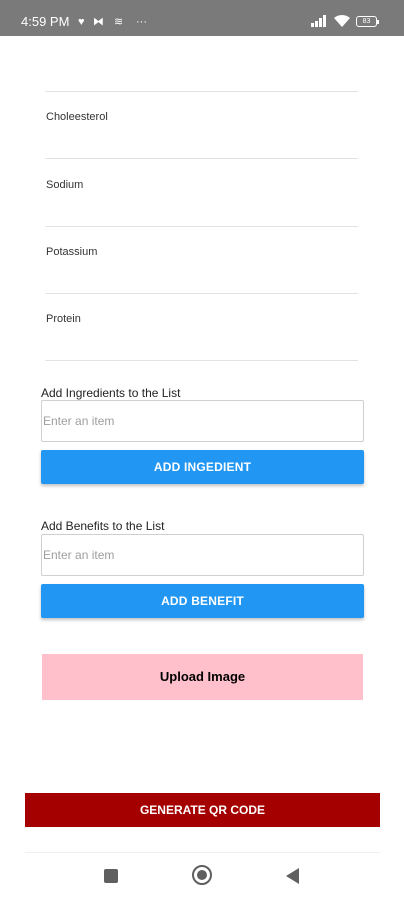 The height and width of the screenshot is (900, 404). What do you see at coordinates (81, 22) in the screenshot?
I see `heart-icon: ♥` at bounding box center [81, 22].